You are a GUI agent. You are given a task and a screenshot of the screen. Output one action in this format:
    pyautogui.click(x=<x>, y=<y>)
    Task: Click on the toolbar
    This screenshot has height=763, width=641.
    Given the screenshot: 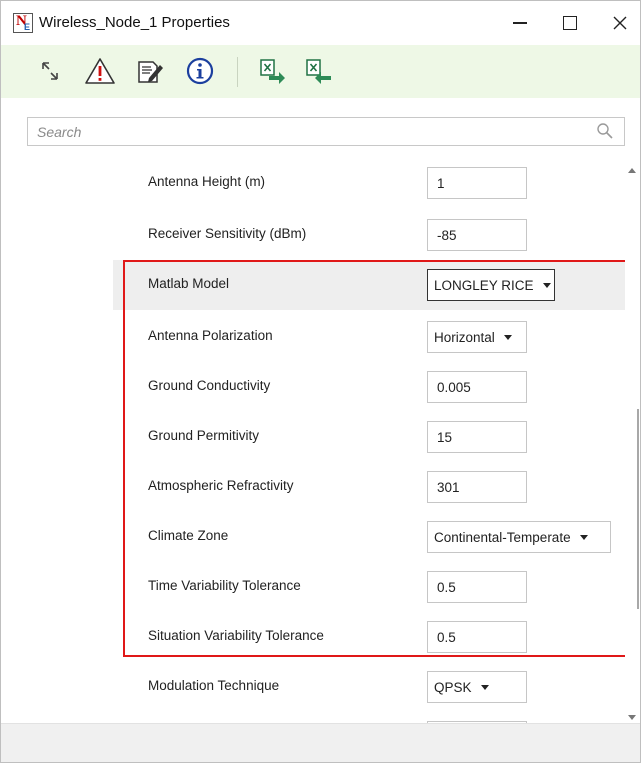 What is the action you would take?
    pyautogui.click(x=320, y=71)
    